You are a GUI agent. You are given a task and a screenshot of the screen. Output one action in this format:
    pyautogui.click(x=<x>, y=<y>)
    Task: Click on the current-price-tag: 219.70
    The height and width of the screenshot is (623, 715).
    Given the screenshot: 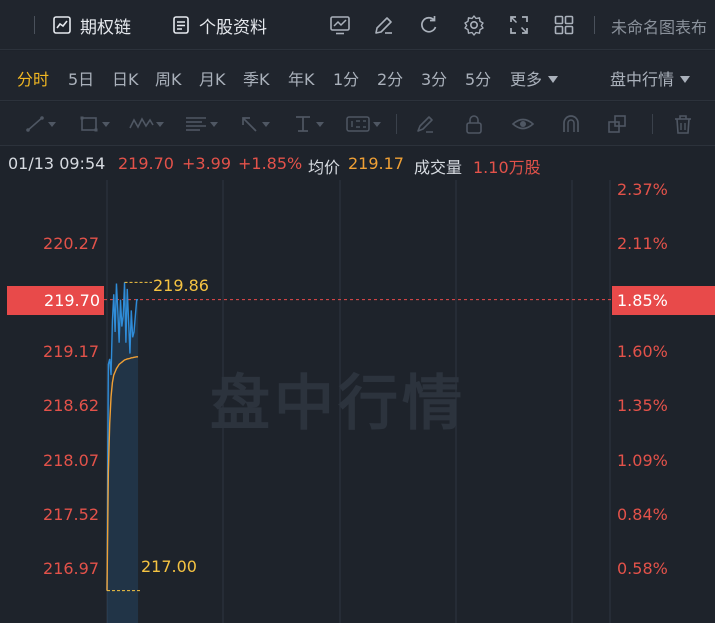 What is the action you would take?
    pyautogui.click(x=55, y=300)
    